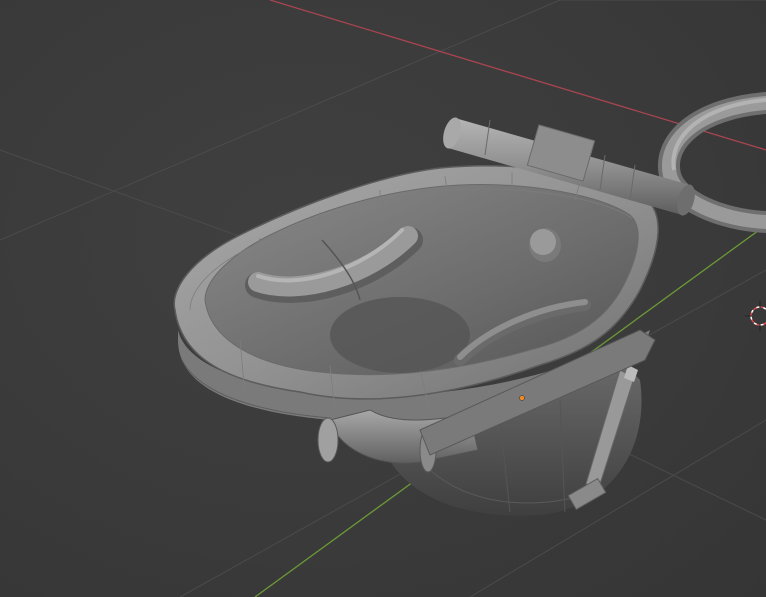 This screenshot has height=597, width=766. What do you see at coordinates (400, 335) in the screenshot?
I see `drain-recess` at bounding box center [400, 335].